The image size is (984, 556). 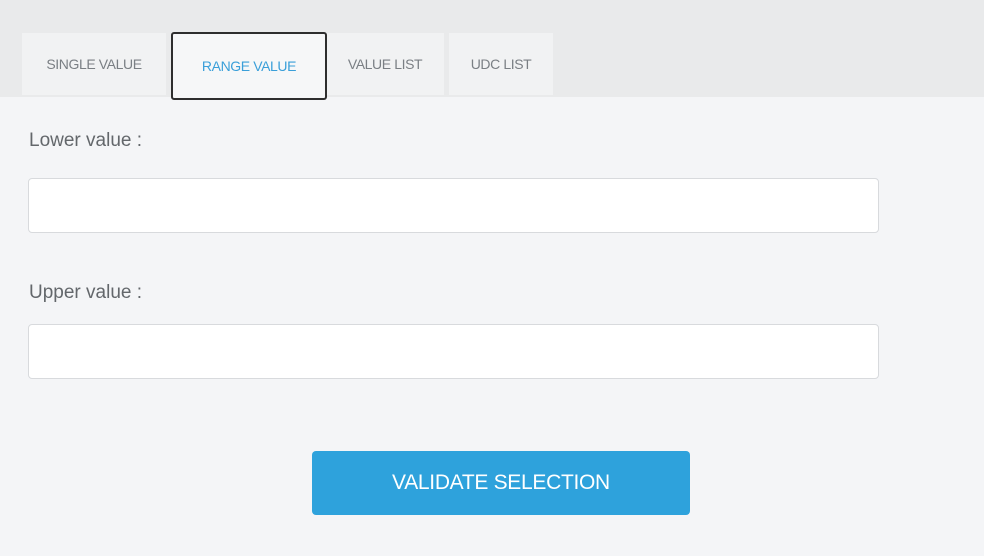 What do you see at coordinates (94, 64) in the screenshot?
I see `tab-single-value: SINGLE VALUE` at bounding box center [94, 64].